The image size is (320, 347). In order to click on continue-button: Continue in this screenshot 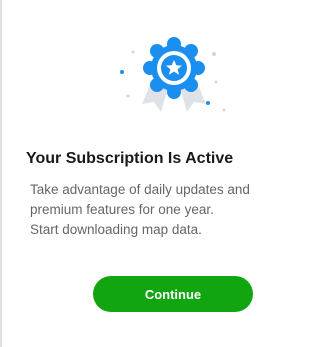, I will do `click(173, 294)`.